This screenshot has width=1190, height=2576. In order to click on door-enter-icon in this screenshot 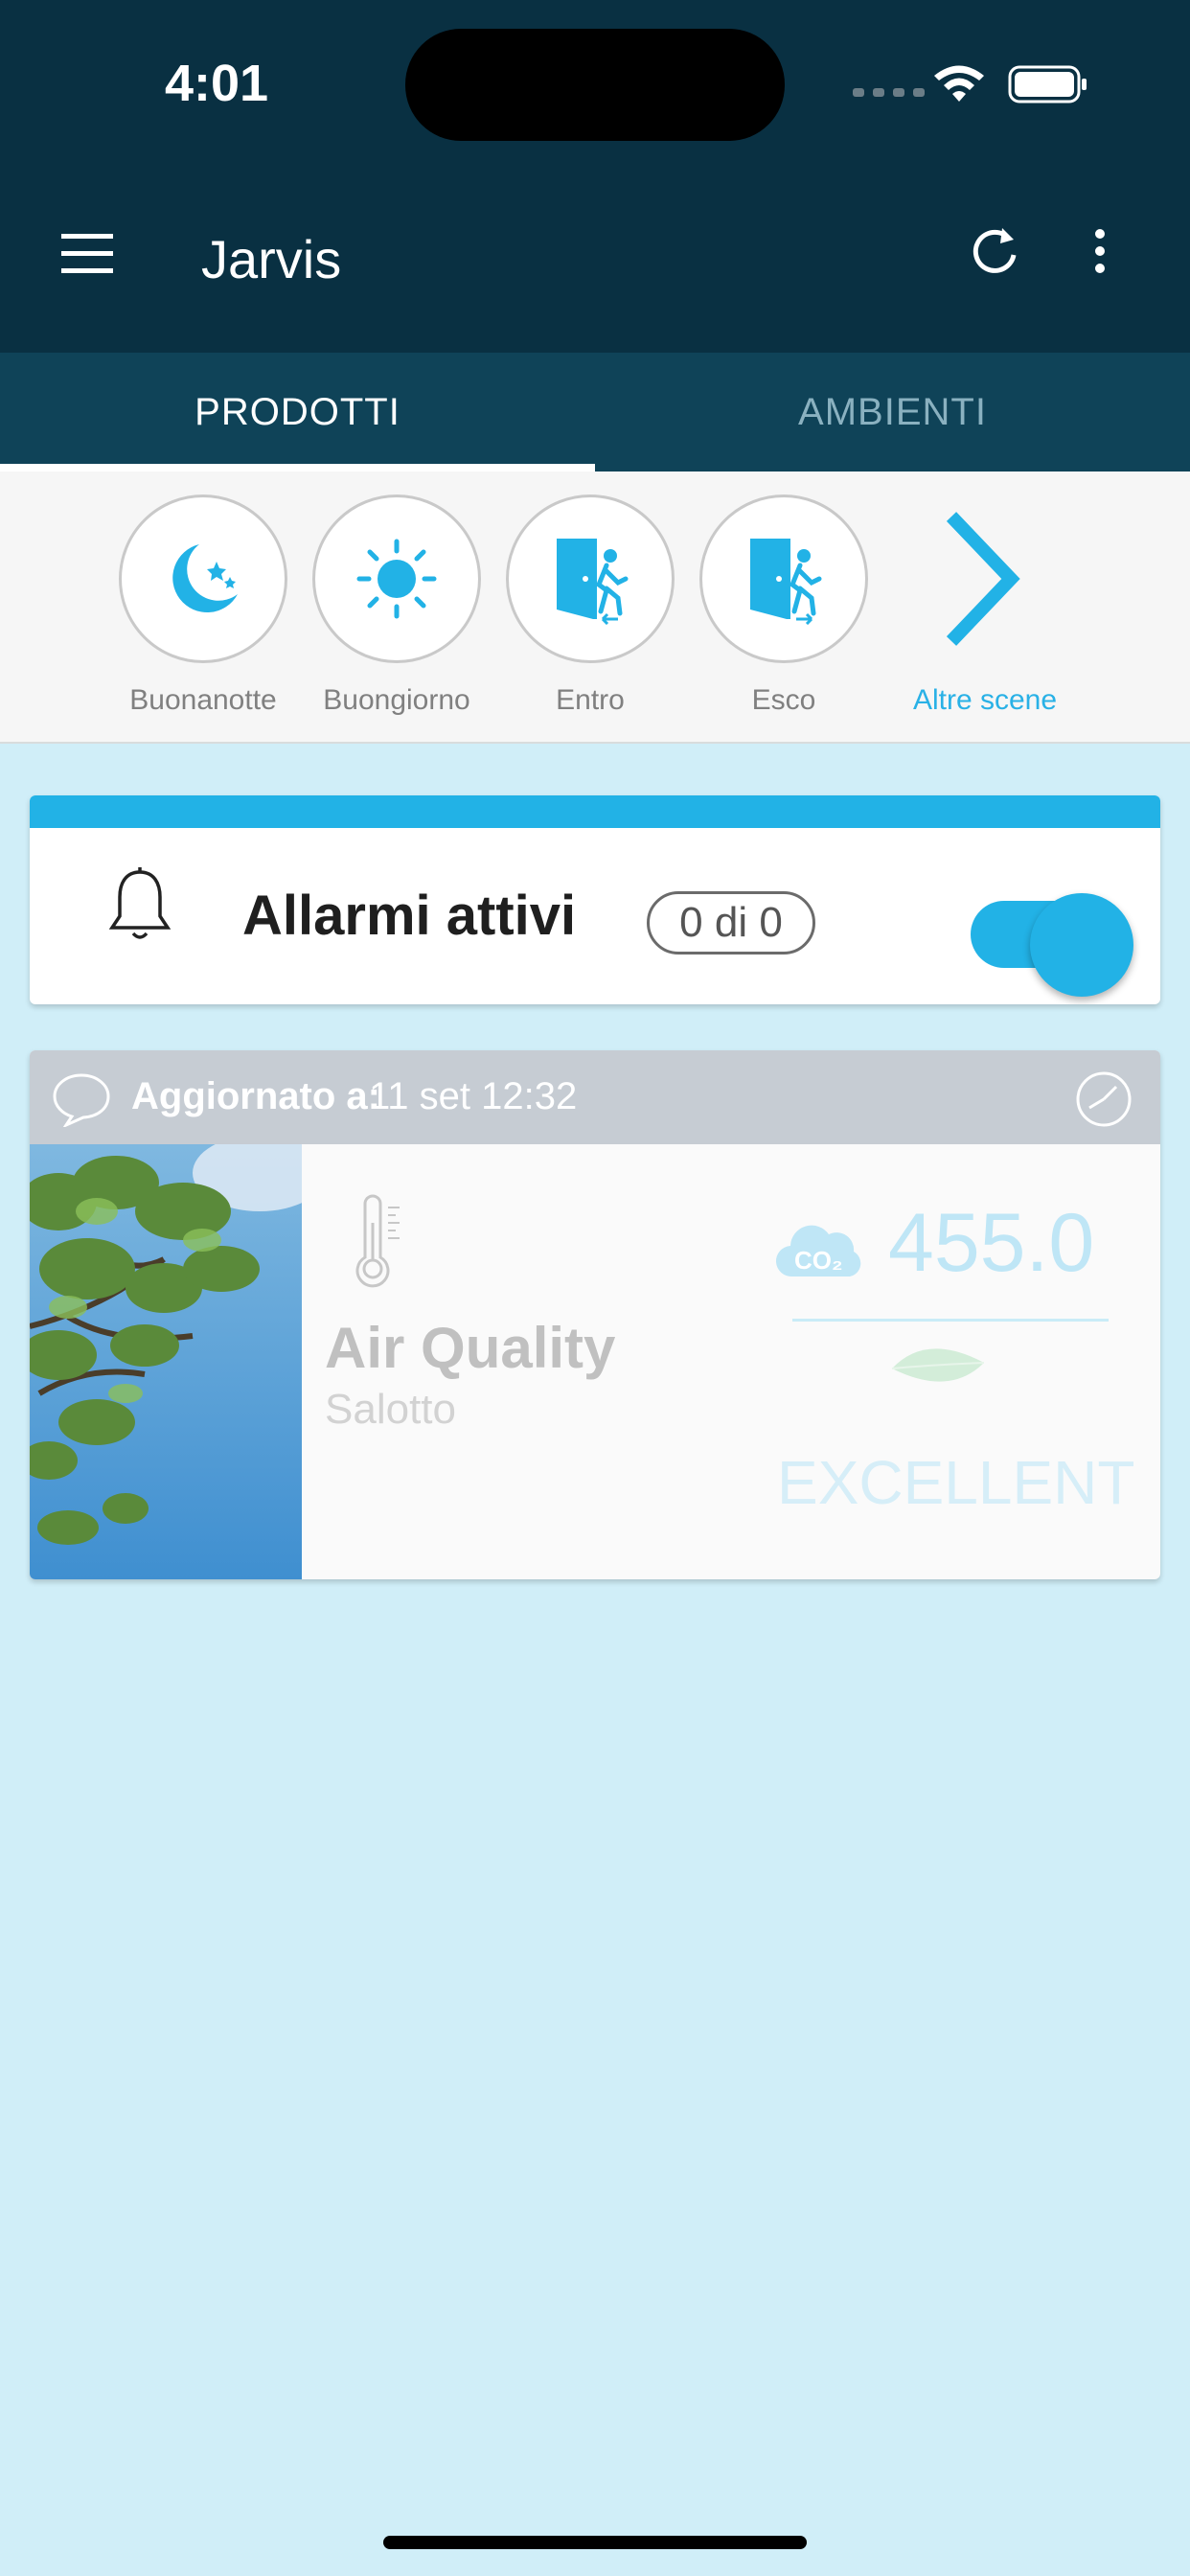, I will do `click(593, 582)`.